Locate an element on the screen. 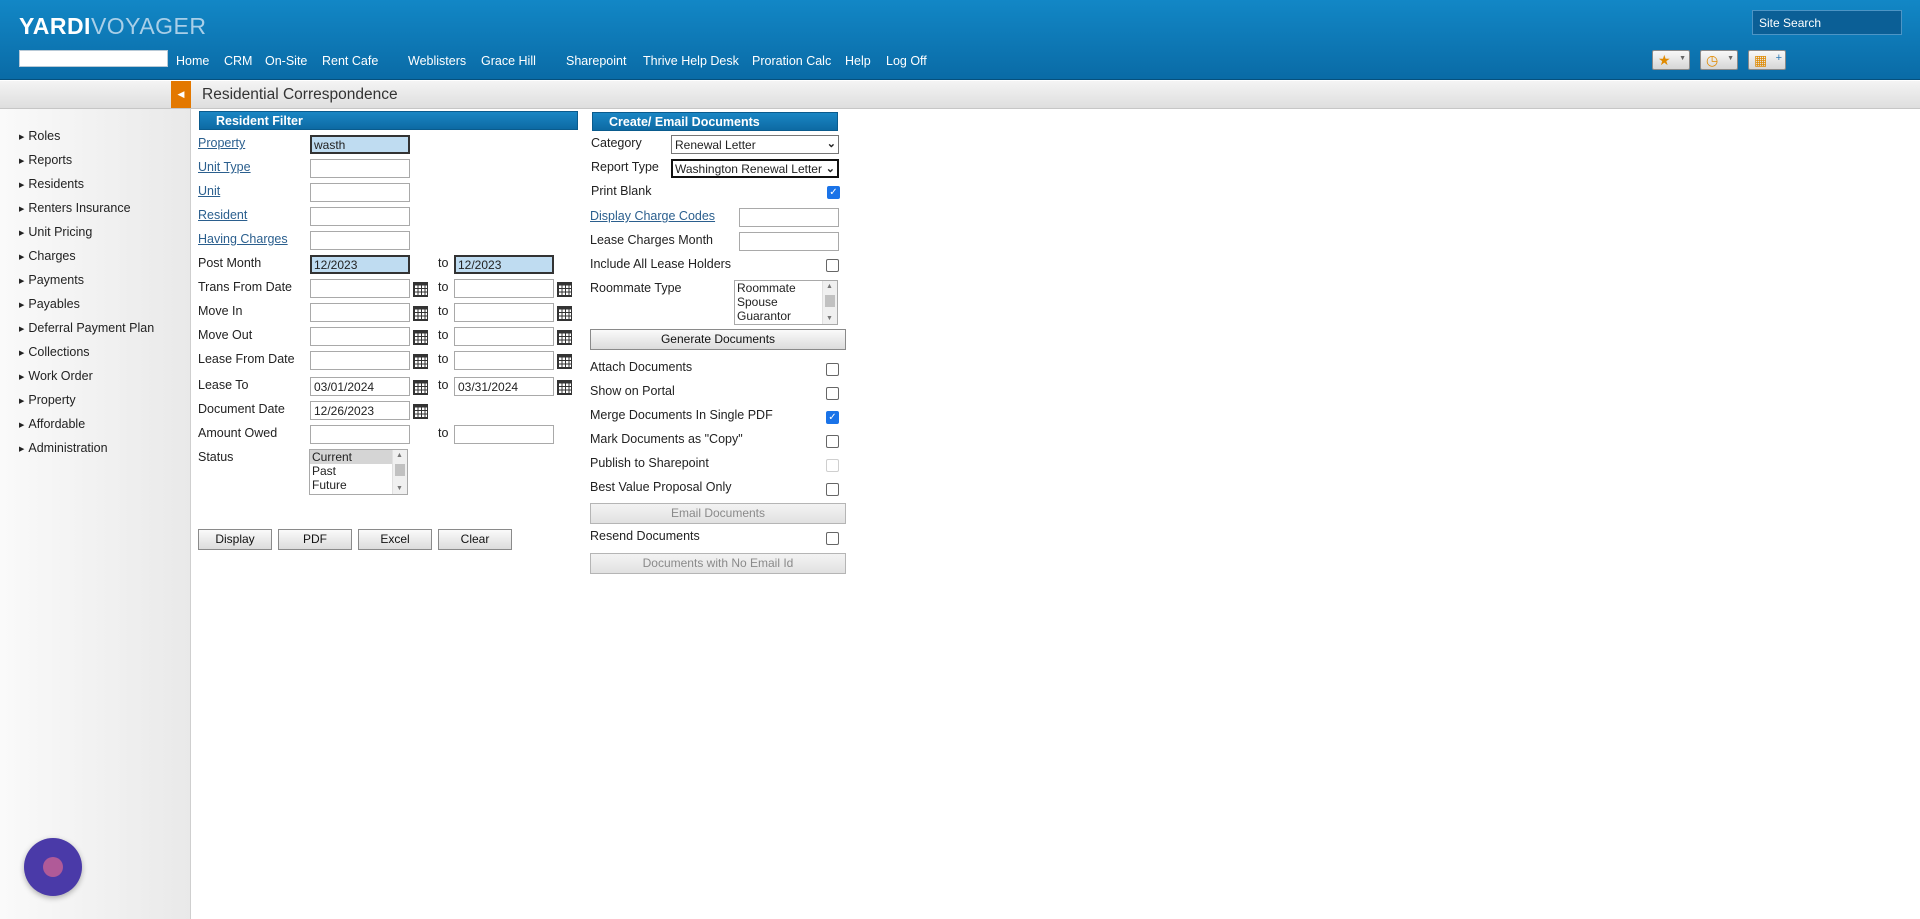 Image resolution: width=1920 pixels, height=919 pixels. collapse-sidebar-button: ◀ is located at coordinates (181, 94).